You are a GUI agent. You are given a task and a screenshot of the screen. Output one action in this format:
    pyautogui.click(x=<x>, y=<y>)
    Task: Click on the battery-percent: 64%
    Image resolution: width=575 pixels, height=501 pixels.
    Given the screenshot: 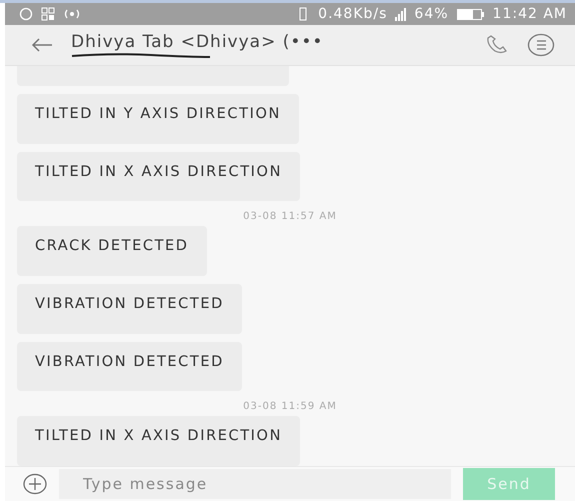 What is the action you would take?
    pyautogui.click(x=431, y=14)
    